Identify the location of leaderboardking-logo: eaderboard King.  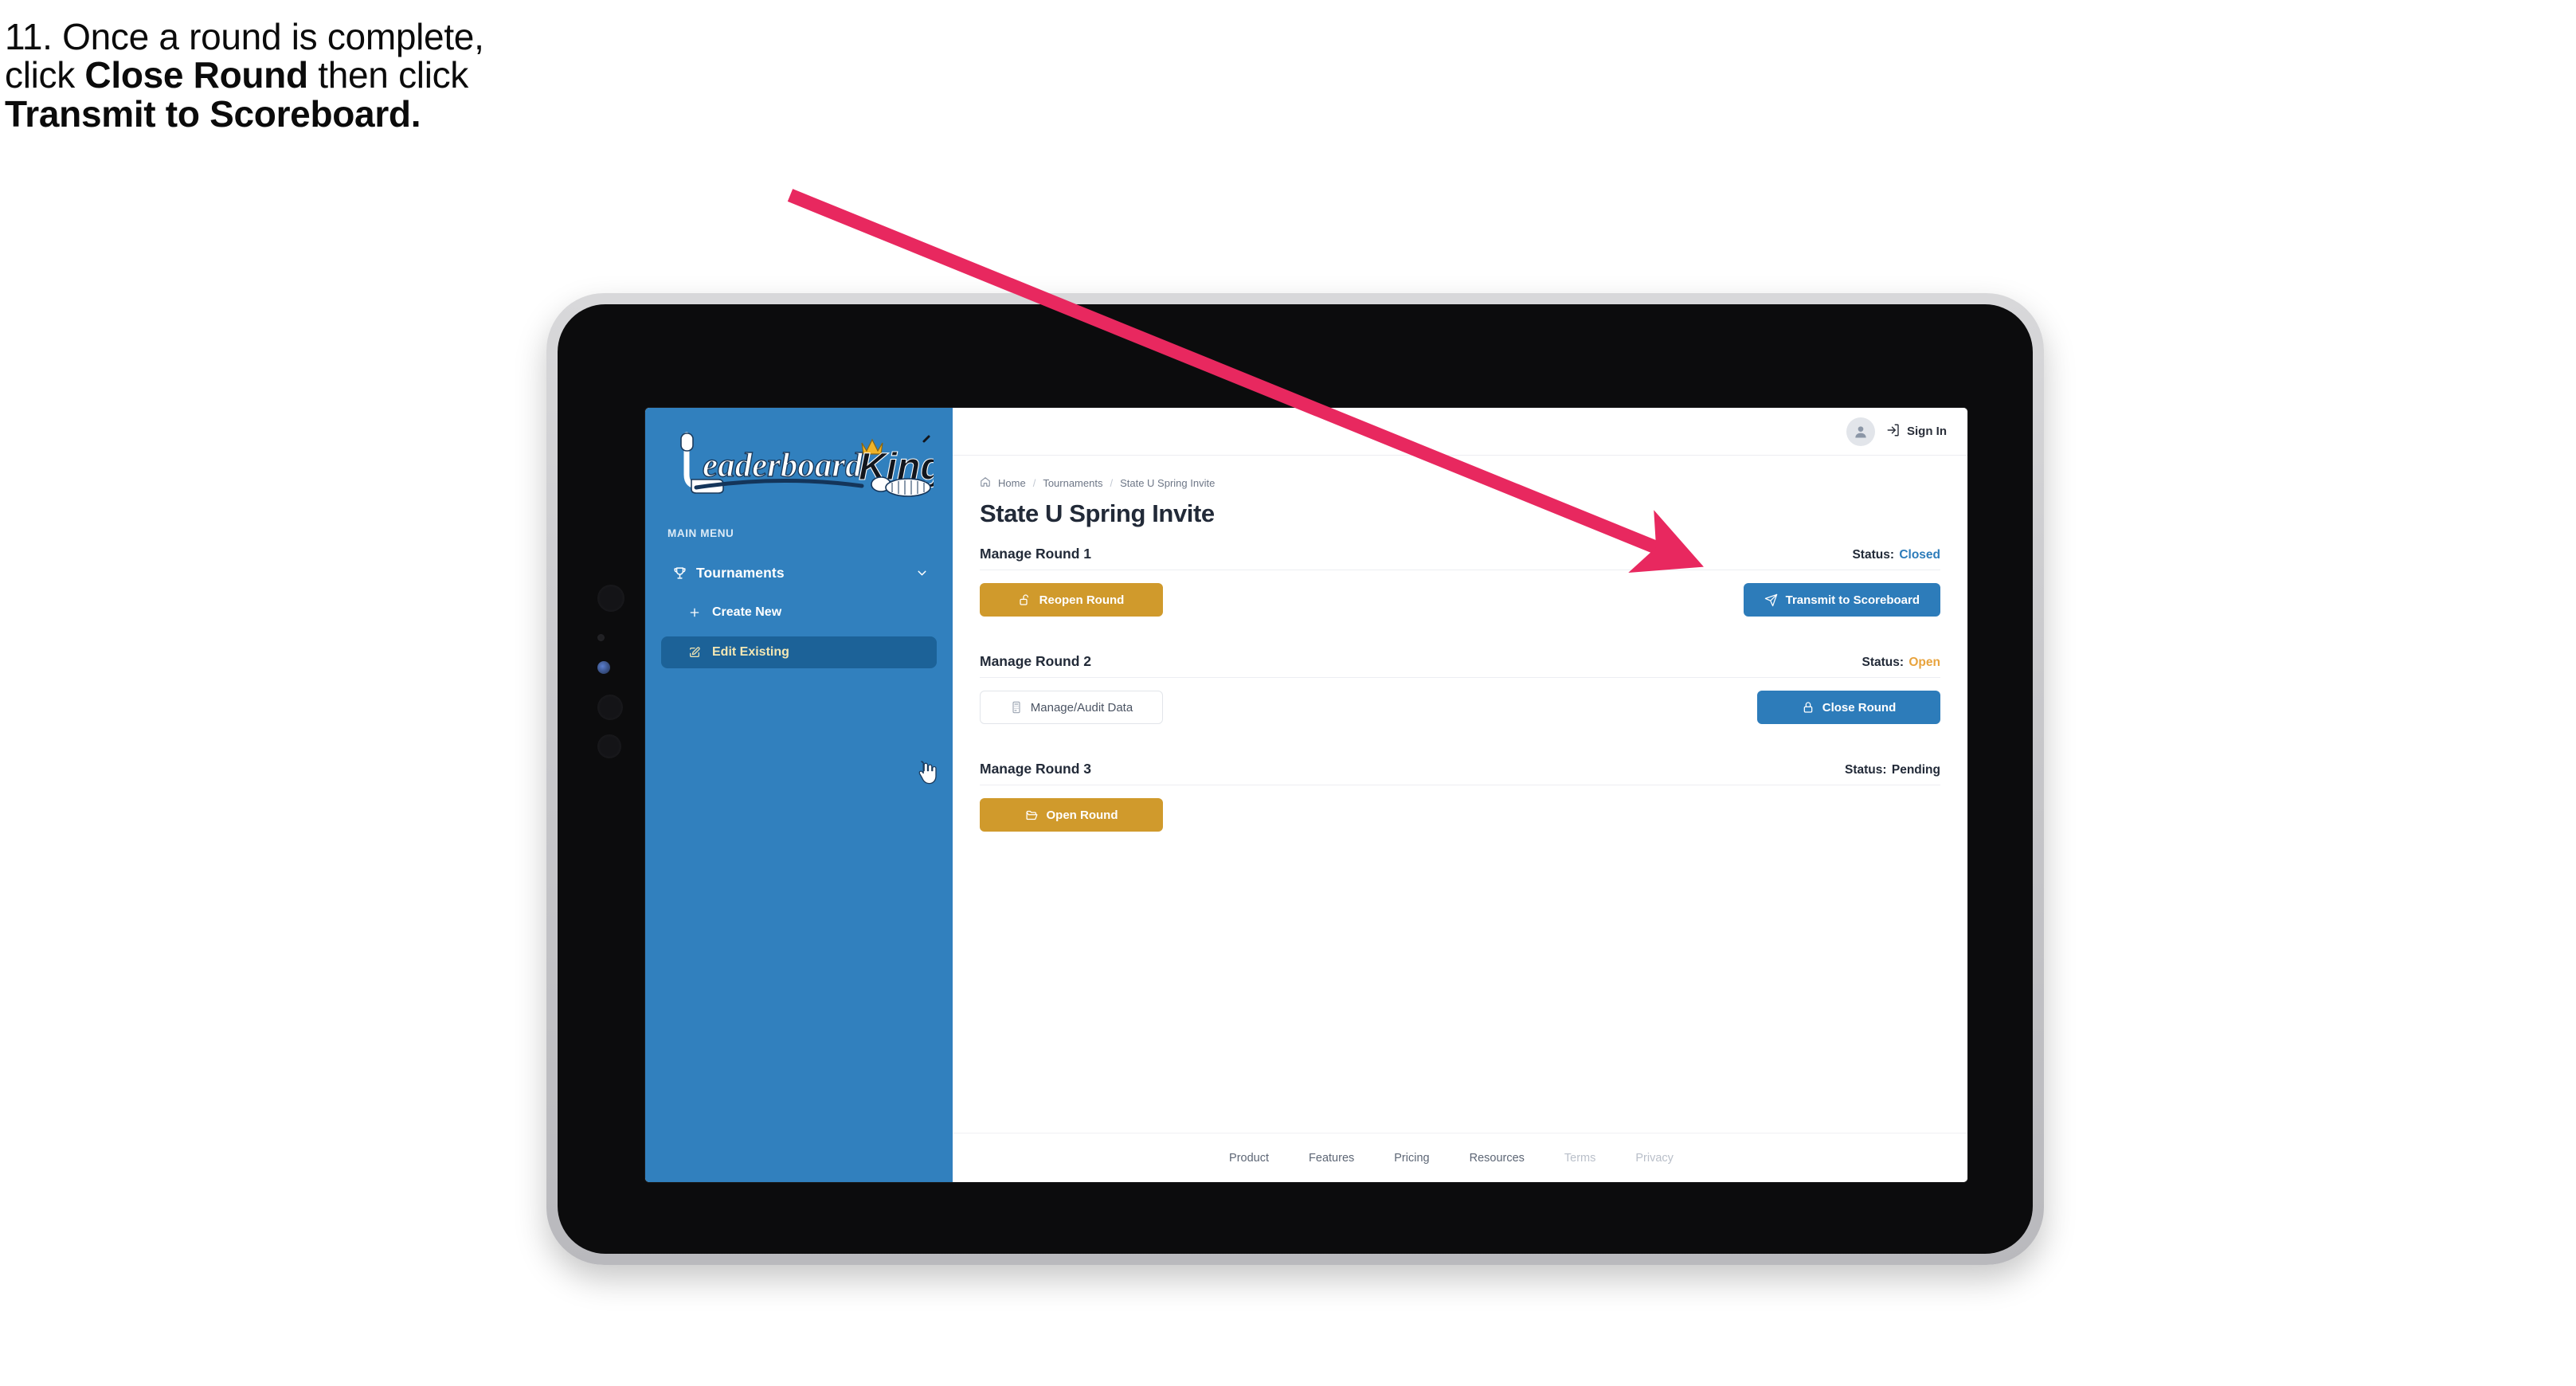
(799, 466).